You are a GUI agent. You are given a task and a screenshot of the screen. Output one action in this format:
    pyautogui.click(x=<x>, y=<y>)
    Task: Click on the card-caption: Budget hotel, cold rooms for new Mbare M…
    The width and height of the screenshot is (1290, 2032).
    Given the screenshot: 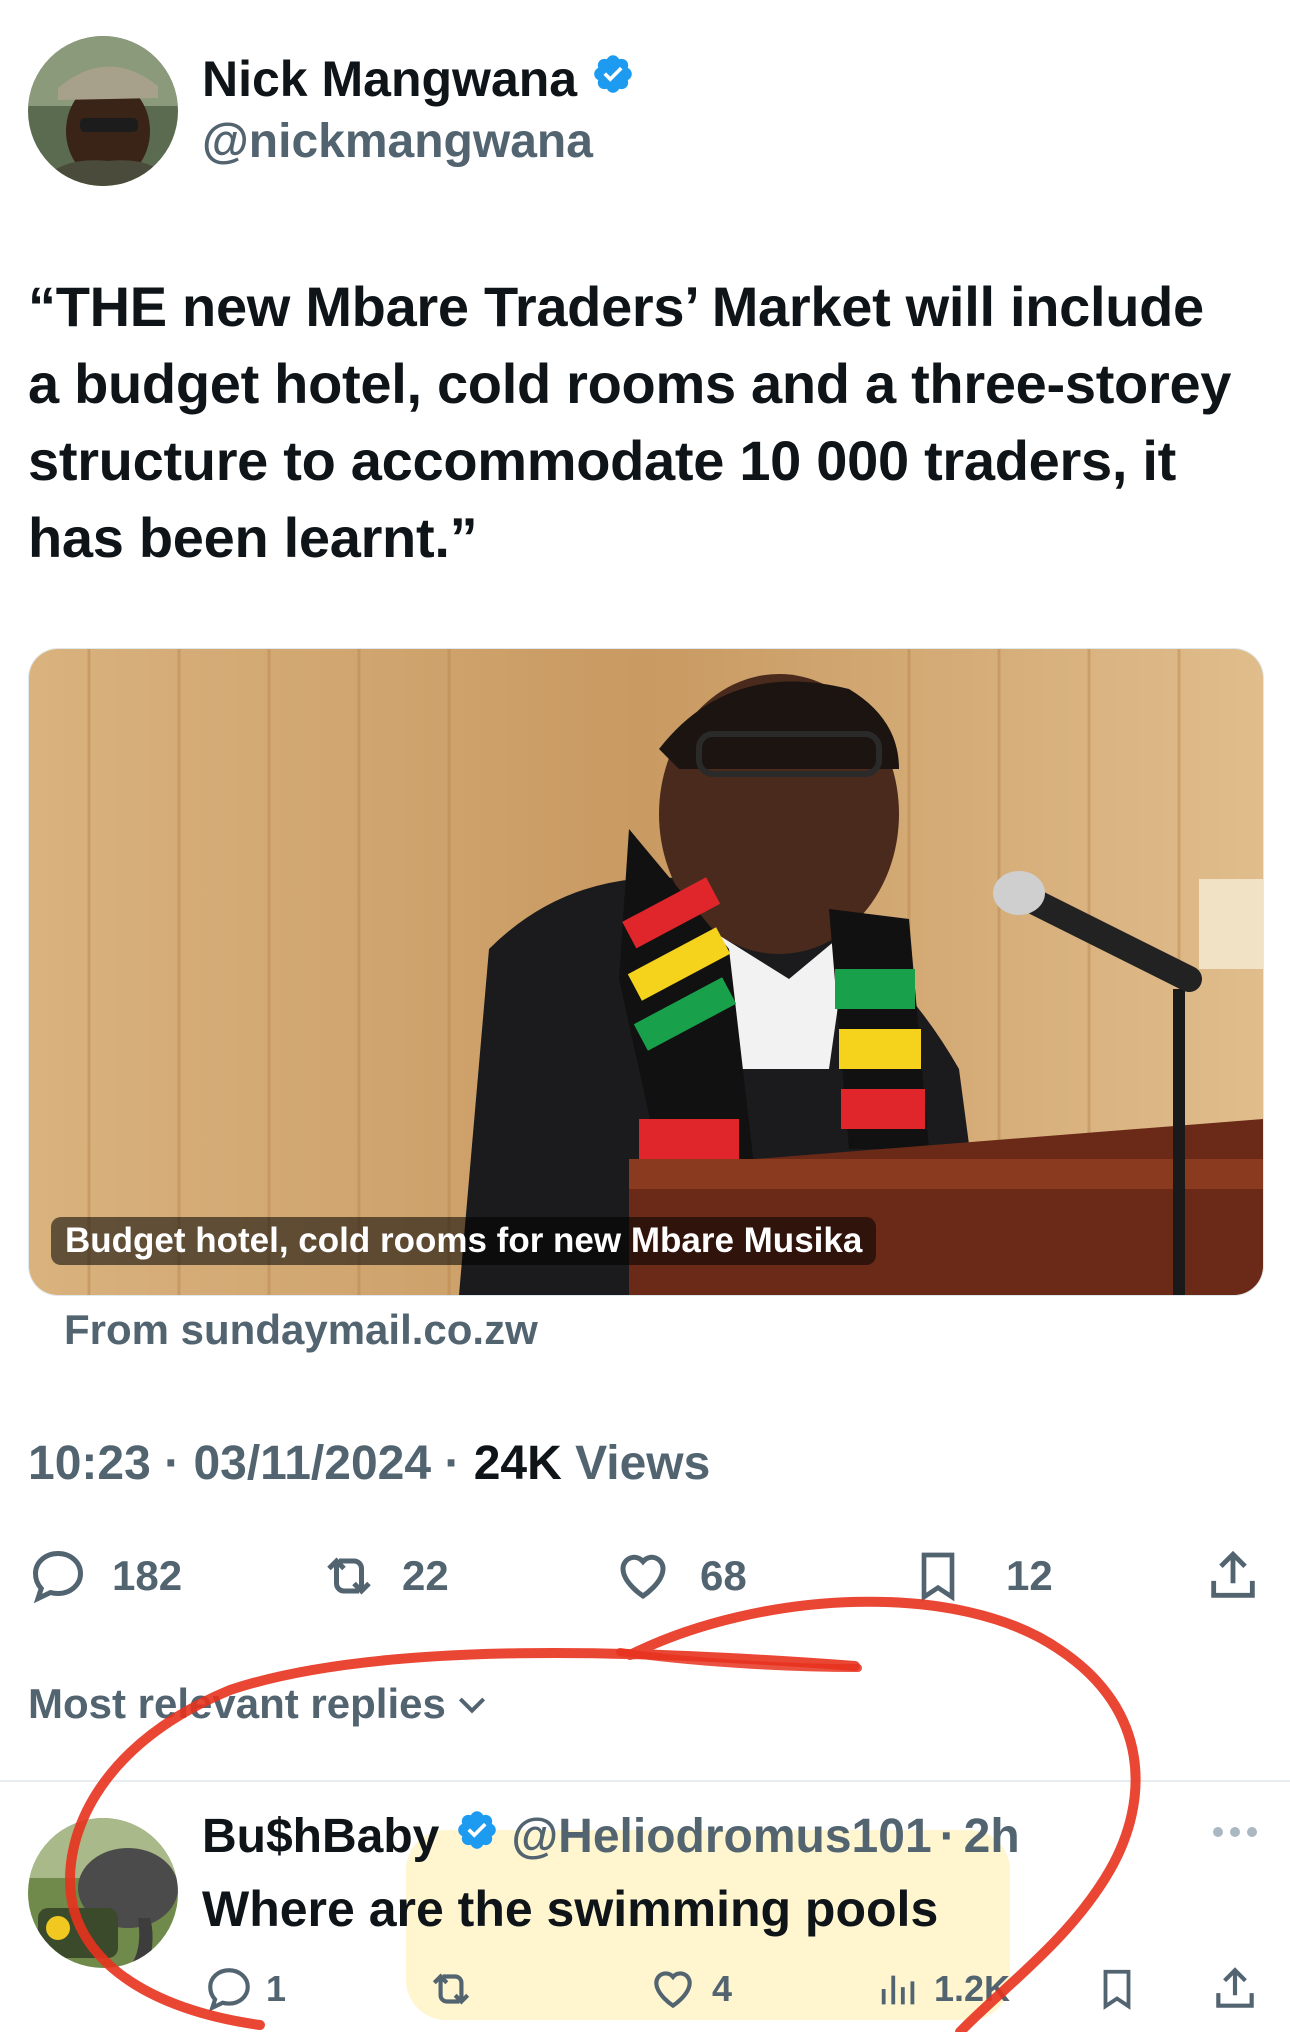 What is the action you would take?
    pyautogui.click(x=464, y=1241)
    